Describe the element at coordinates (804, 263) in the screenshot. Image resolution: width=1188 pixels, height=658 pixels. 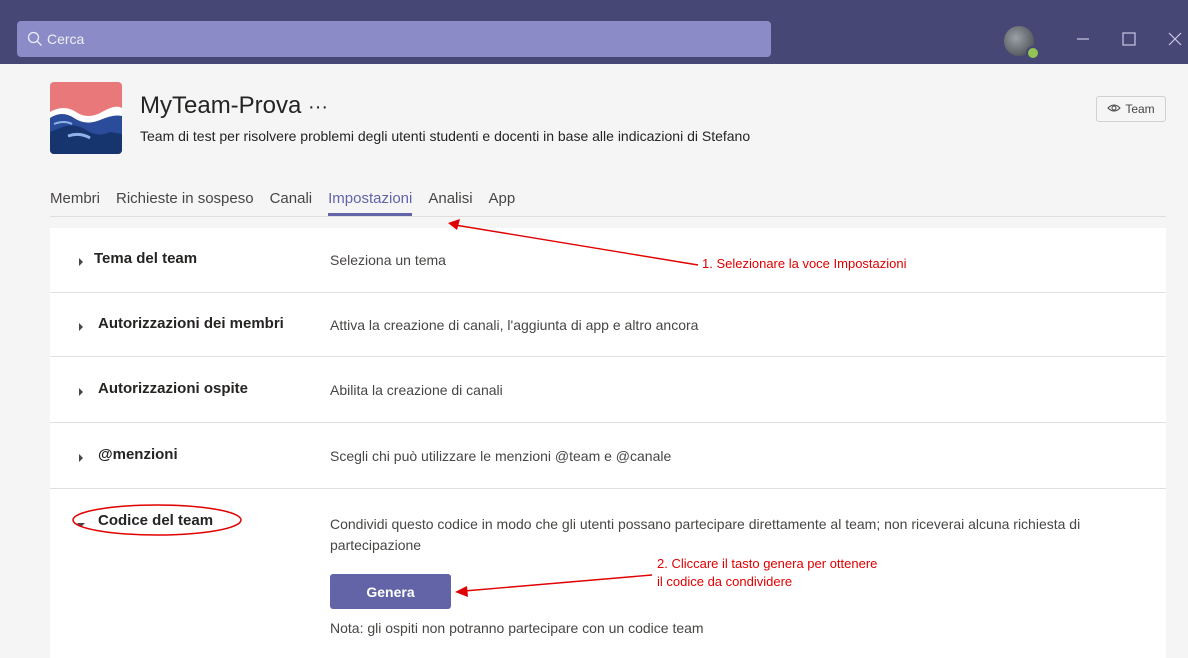
I see `annotation-step1: 1. Selezionare la voce Impostazioni` at that location.